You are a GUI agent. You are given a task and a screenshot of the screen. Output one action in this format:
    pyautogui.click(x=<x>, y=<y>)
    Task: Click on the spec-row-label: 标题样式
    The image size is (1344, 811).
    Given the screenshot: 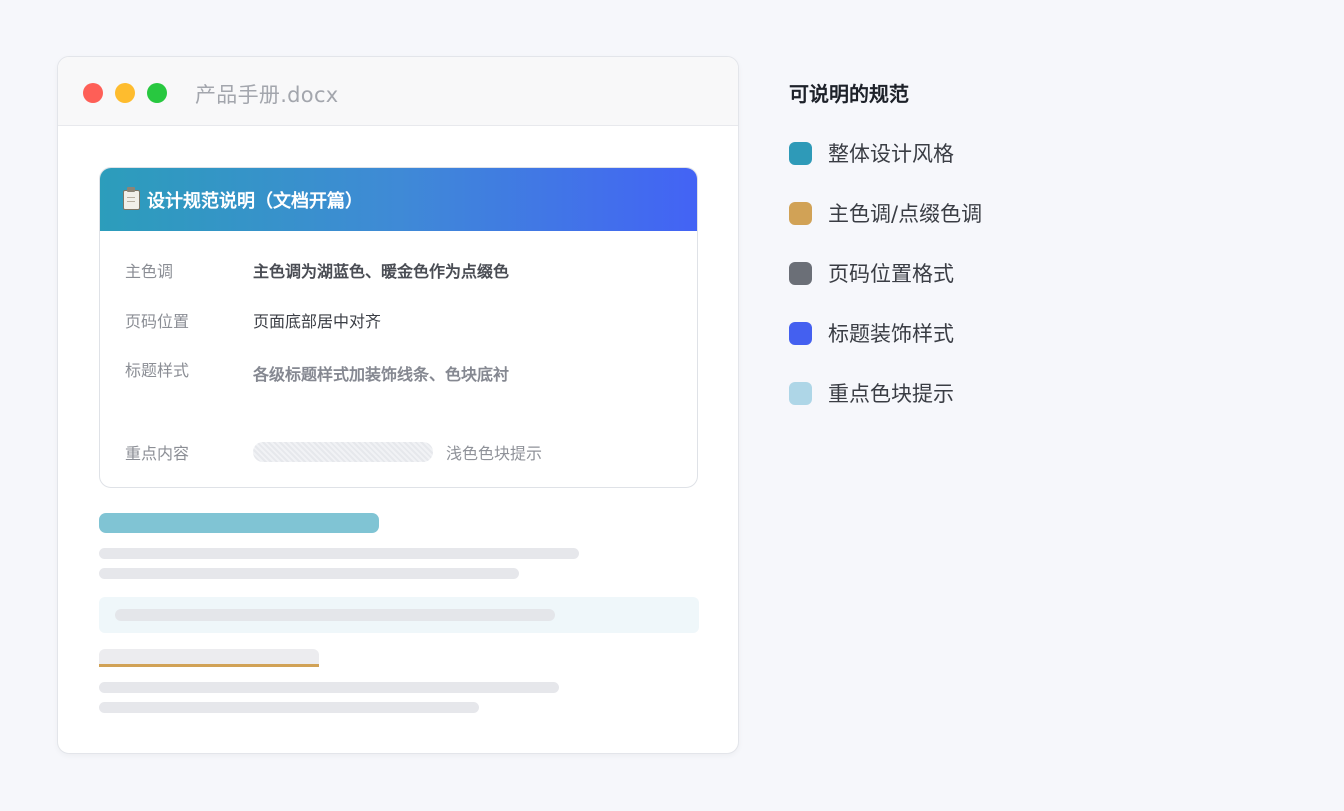 What is the action you would take?
    pyautogui.click(x=157, y=370)
    